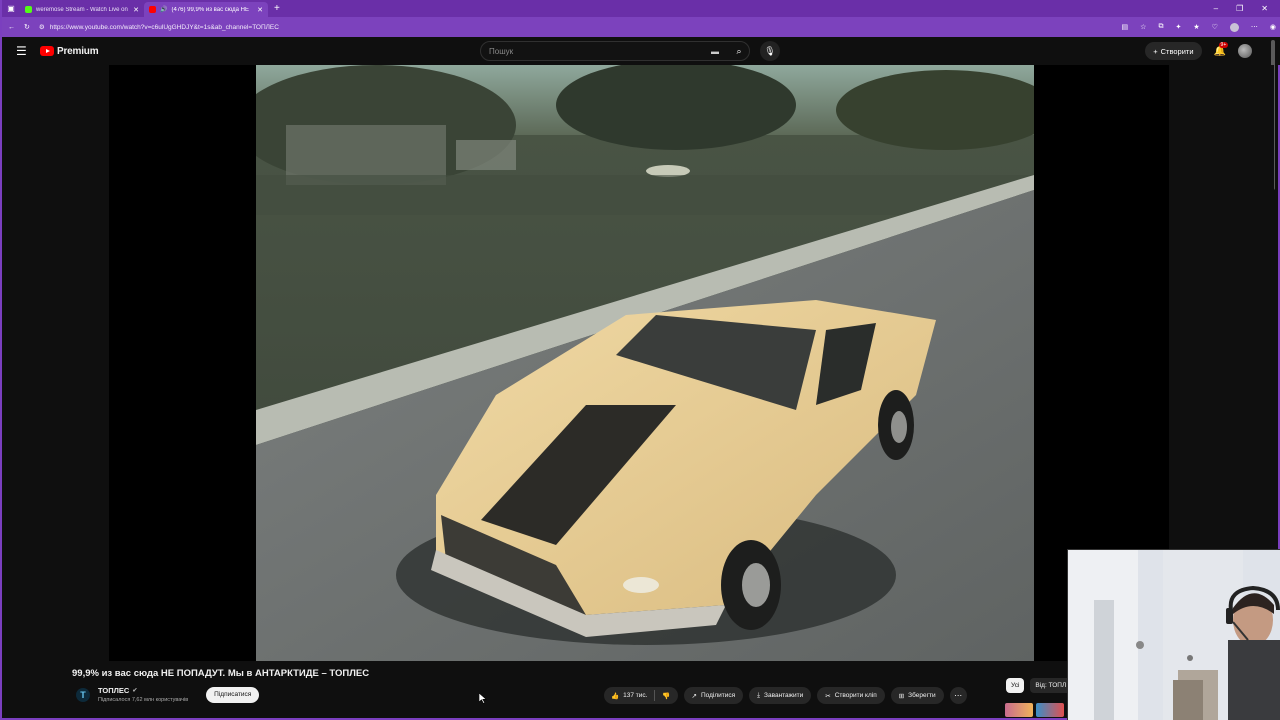 This screenshot has width=1280, height=720. I want to click on like-button: 👍 137 тис., so click(629, 695).